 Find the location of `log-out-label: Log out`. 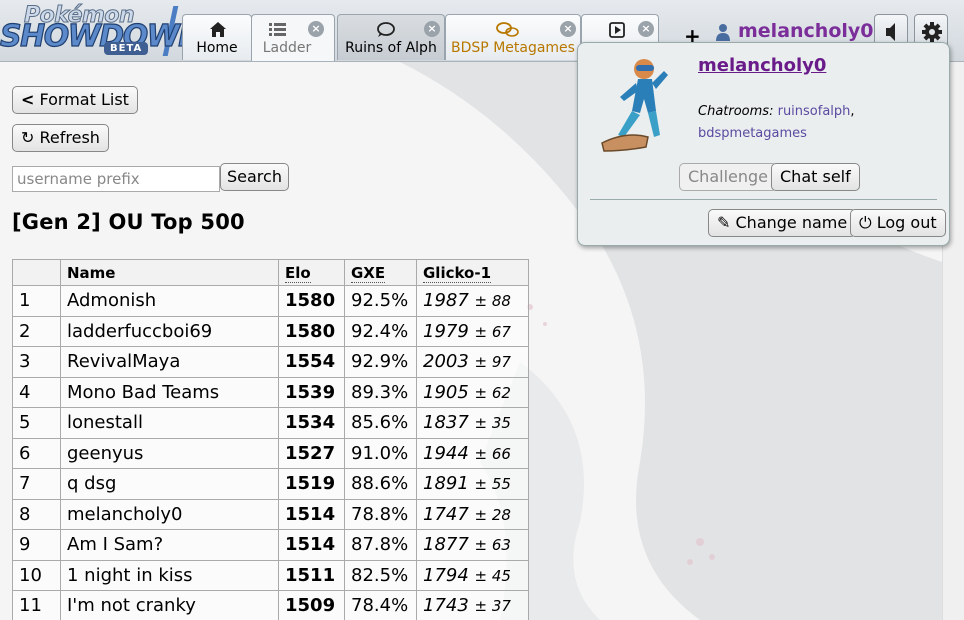

log-out-label: Log out is located at coordinates (906, 222).